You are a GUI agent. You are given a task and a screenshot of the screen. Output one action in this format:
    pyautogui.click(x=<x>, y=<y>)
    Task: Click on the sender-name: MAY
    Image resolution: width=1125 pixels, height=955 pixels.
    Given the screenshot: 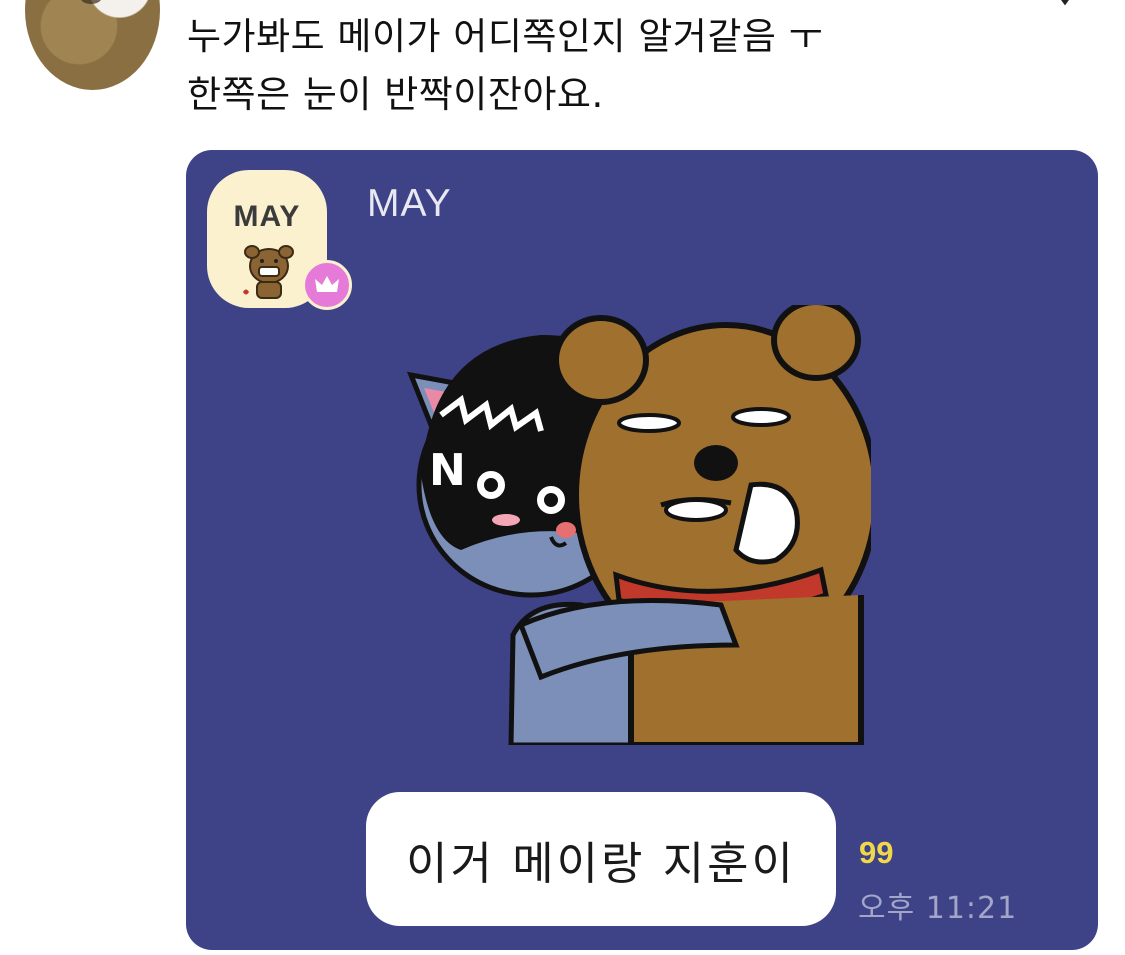 What is the action you would take?
    pyautogui.click(x=409, y=203)
    